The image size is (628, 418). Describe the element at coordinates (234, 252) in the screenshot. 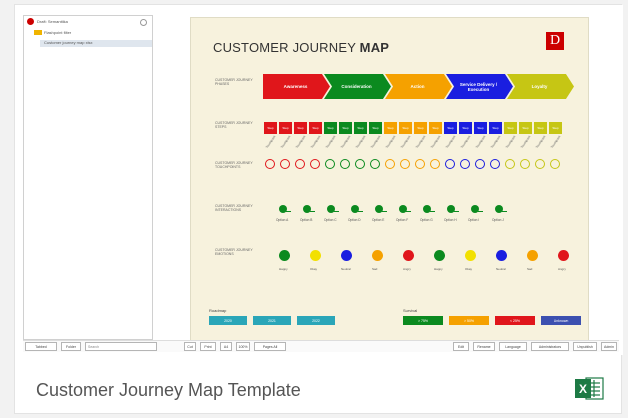

I see `row-label-emotions: CUSTOMER JOURNEY EMOTIONS` at that location.